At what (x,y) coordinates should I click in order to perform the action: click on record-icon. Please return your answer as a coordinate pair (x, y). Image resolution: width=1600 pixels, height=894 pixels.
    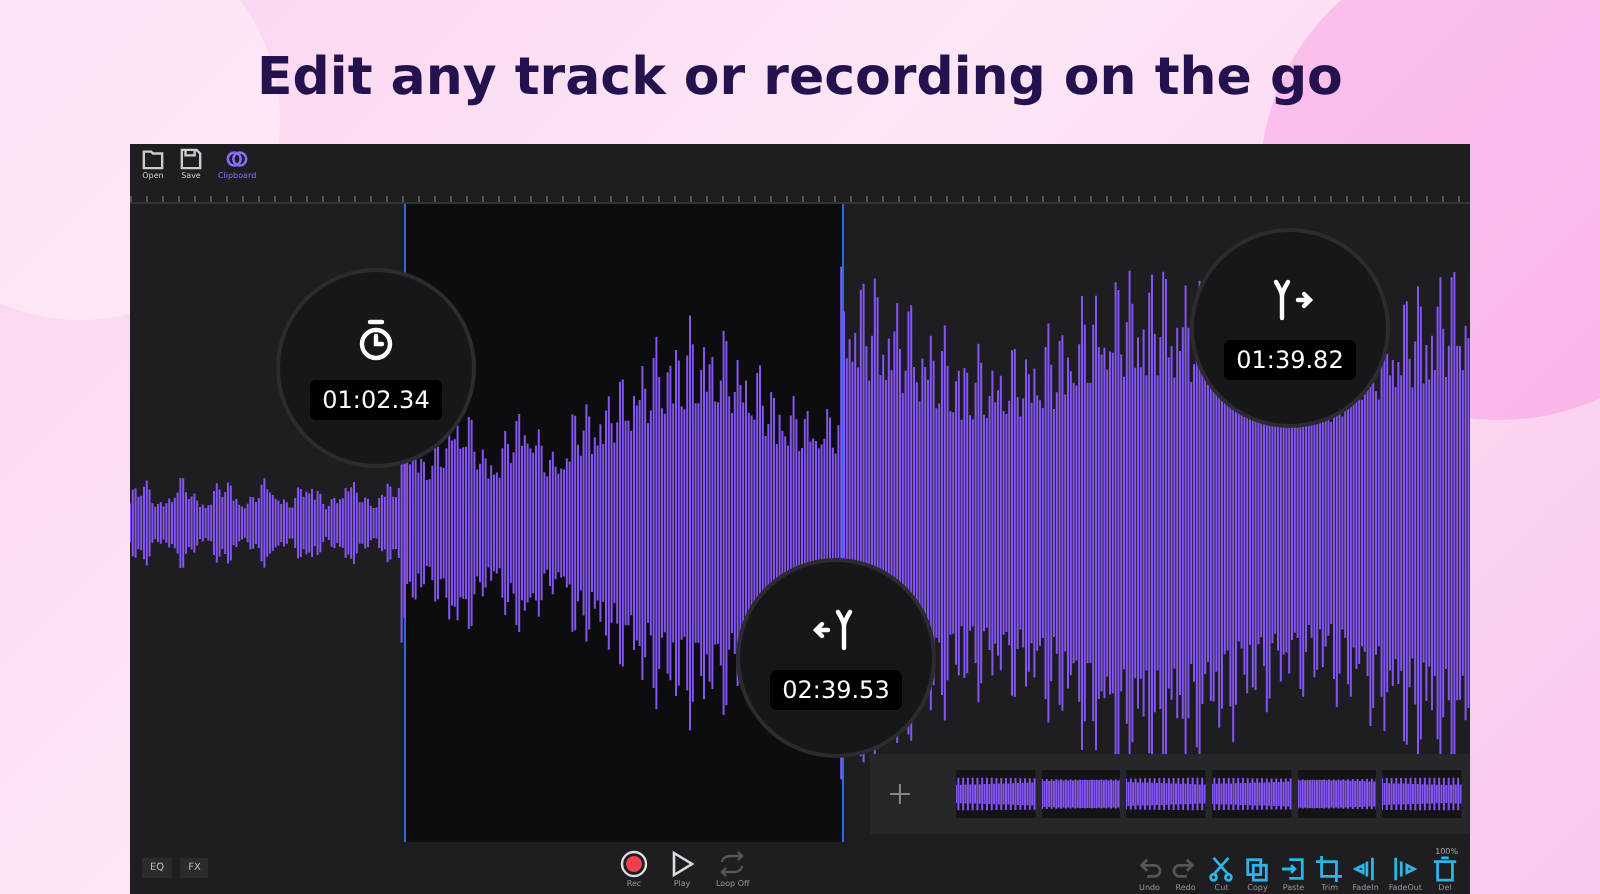
    Looking at the image, I should click on (634, 863).